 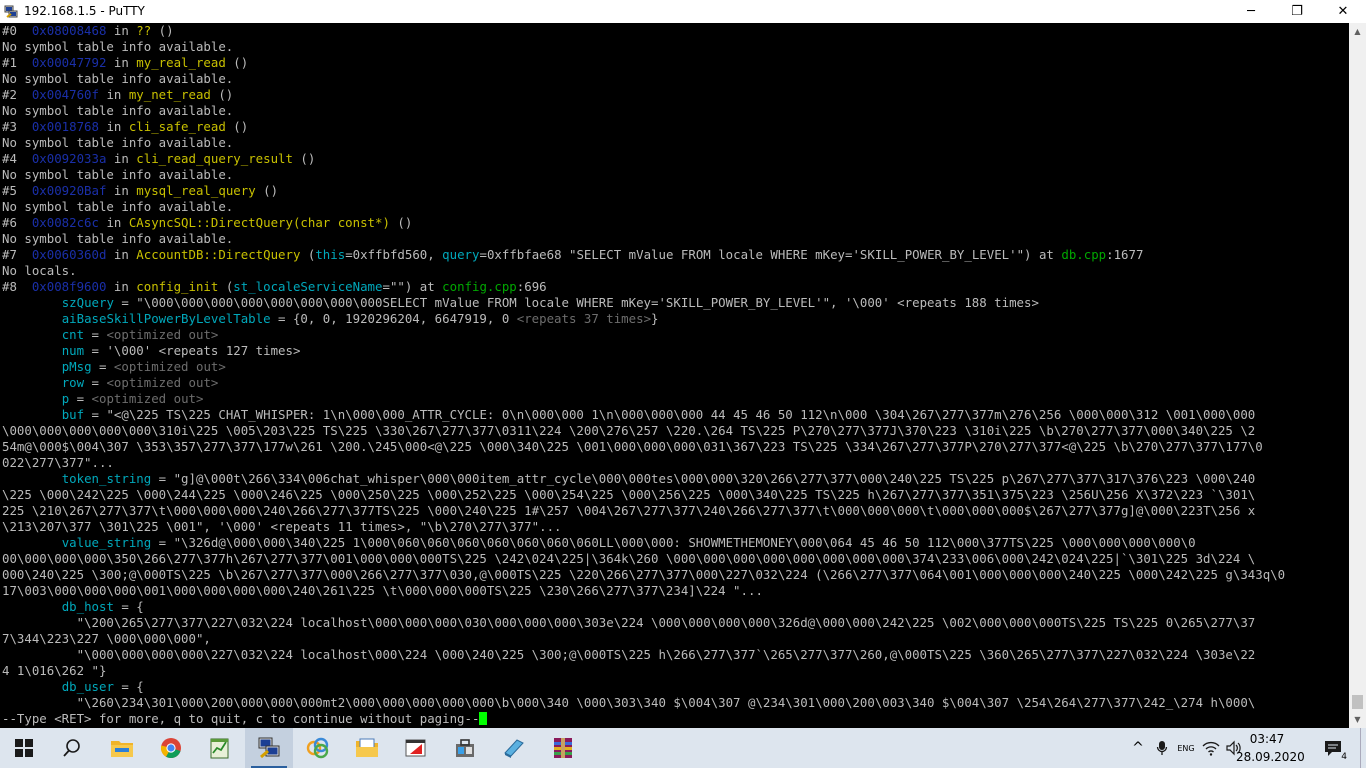 I want to click on terminal-text-segment: :1677, so click(x=1125, y=254).